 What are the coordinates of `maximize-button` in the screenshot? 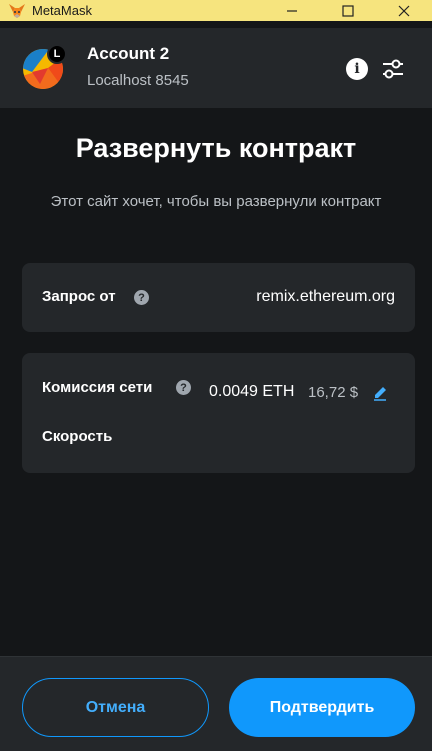 It's located at (348, 10).